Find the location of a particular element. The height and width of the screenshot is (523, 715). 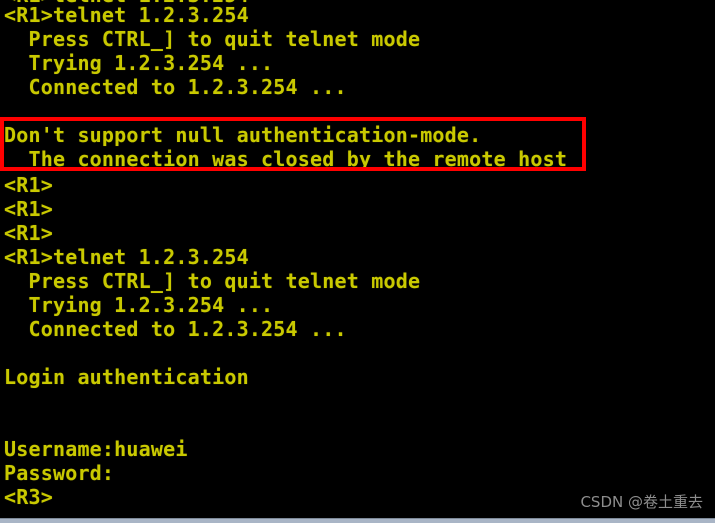

csdn-watermark: CSDN @卷土重去 is located at coordinates (641, 502).